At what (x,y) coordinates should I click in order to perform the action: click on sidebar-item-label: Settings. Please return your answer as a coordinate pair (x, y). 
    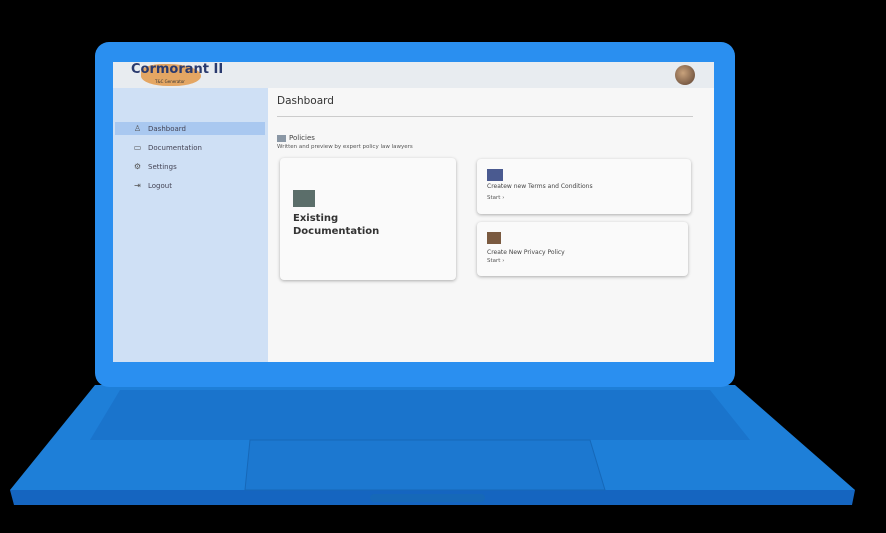
    Looking at the image, I should click on (162, 166).